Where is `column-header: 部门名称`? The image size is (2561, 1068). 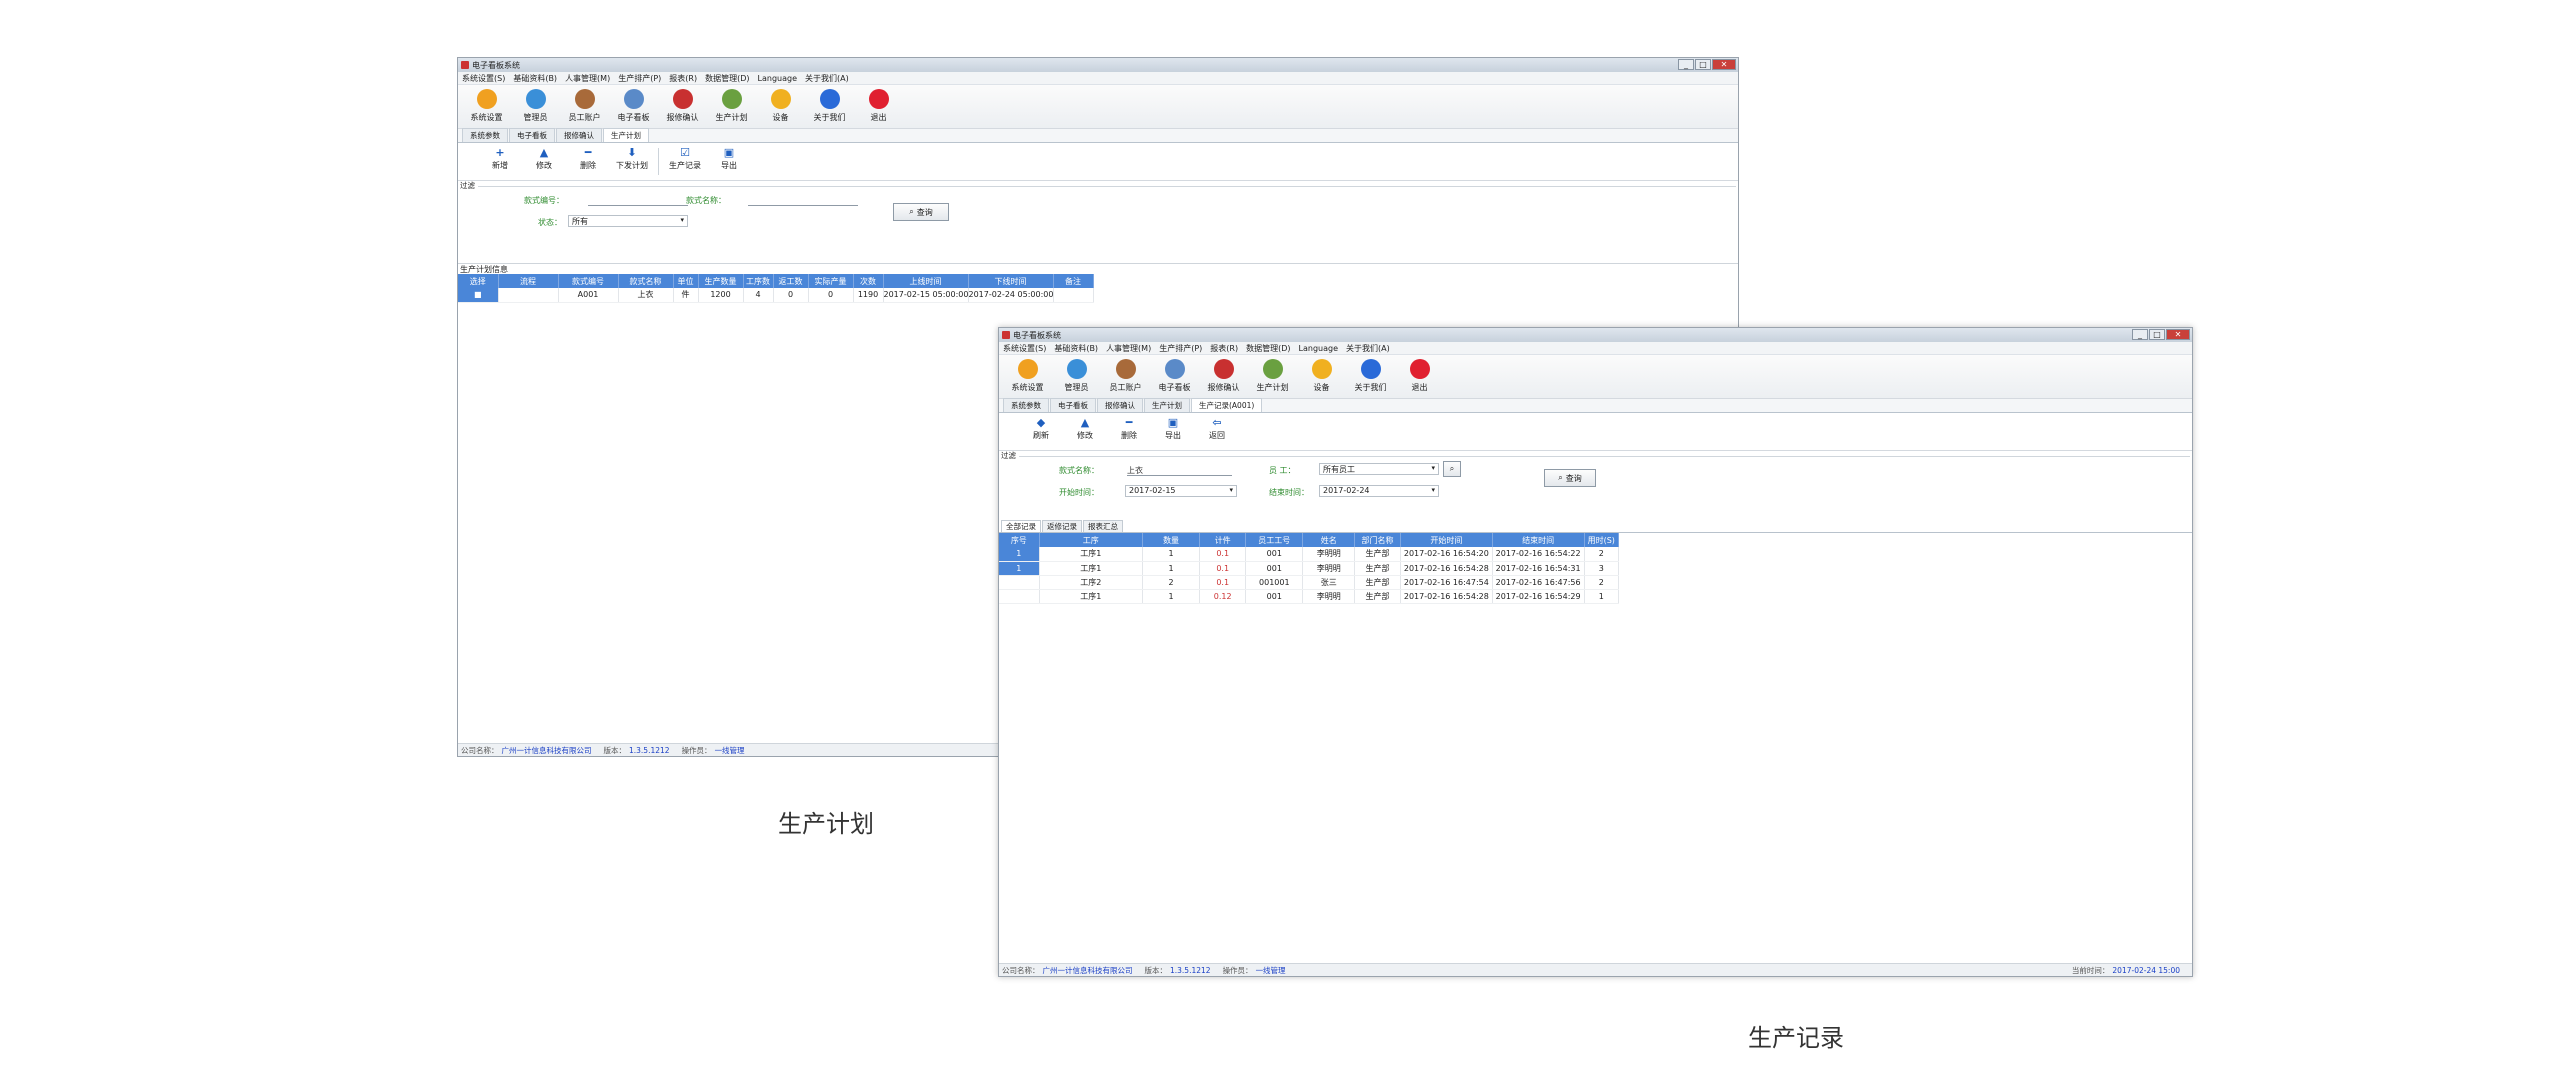
column-header: 部门名称 is located at coordinates (1377, 540).